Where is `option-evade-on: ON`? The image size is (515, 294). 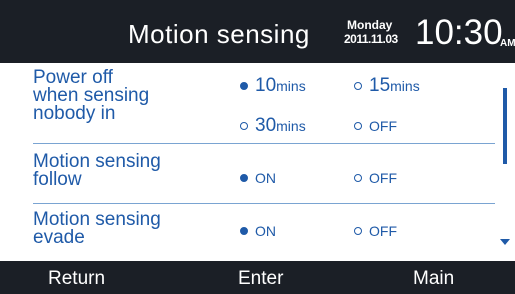
option-evade-on: ON is located at coordinates (258, 231).